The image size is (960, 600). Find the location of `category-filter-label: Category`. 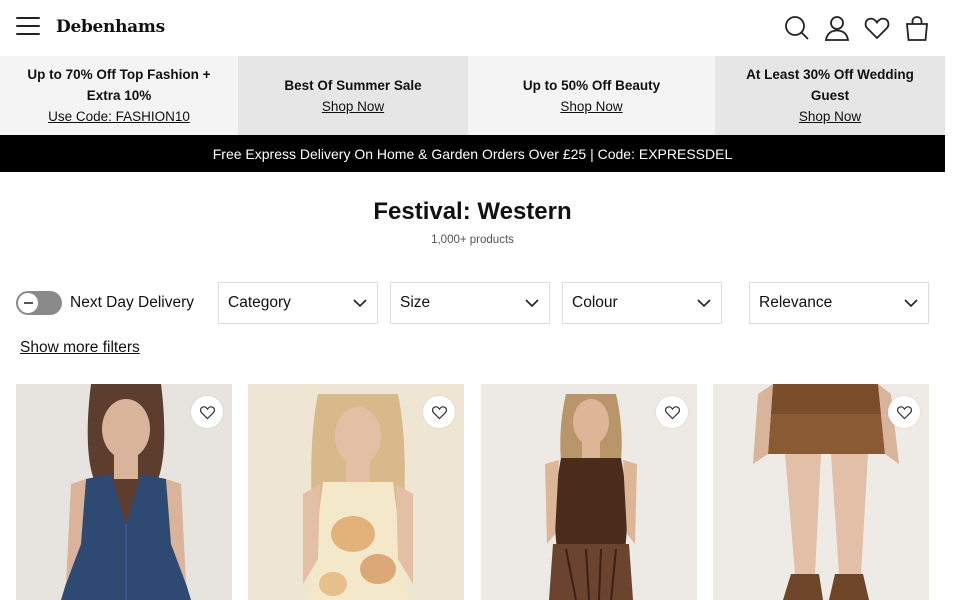

category-filter-label: Category is located at coordinates (259, 302).